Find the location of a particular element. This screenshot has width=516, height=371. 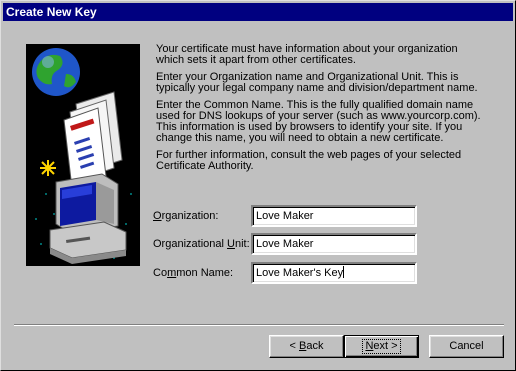

wizard-illustration-icon is located at coordinates (83, 155).